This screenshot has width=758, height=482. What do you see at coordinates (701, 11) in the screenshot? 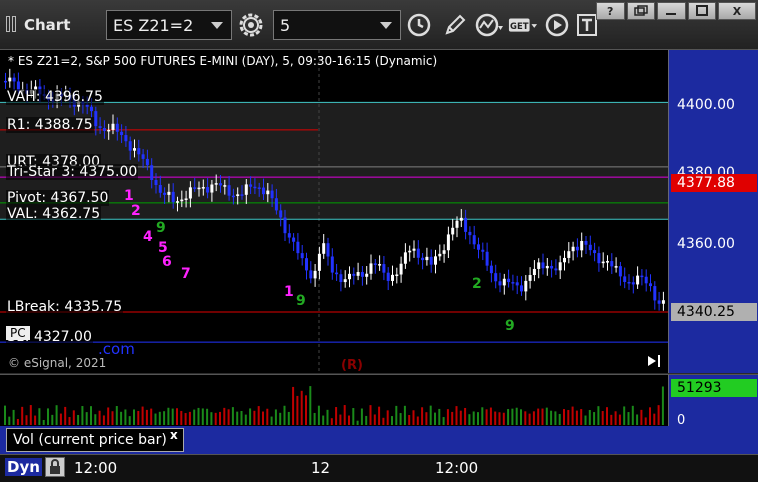
I see `maximize-button` at bounding box center [701, 11].